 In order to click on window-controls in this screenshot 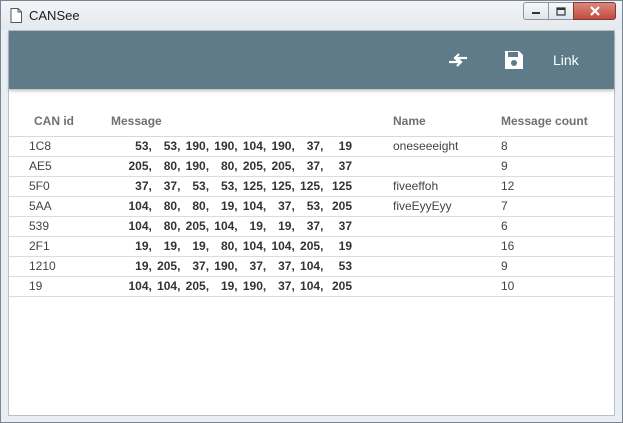, I will do `click(569, 11)`.